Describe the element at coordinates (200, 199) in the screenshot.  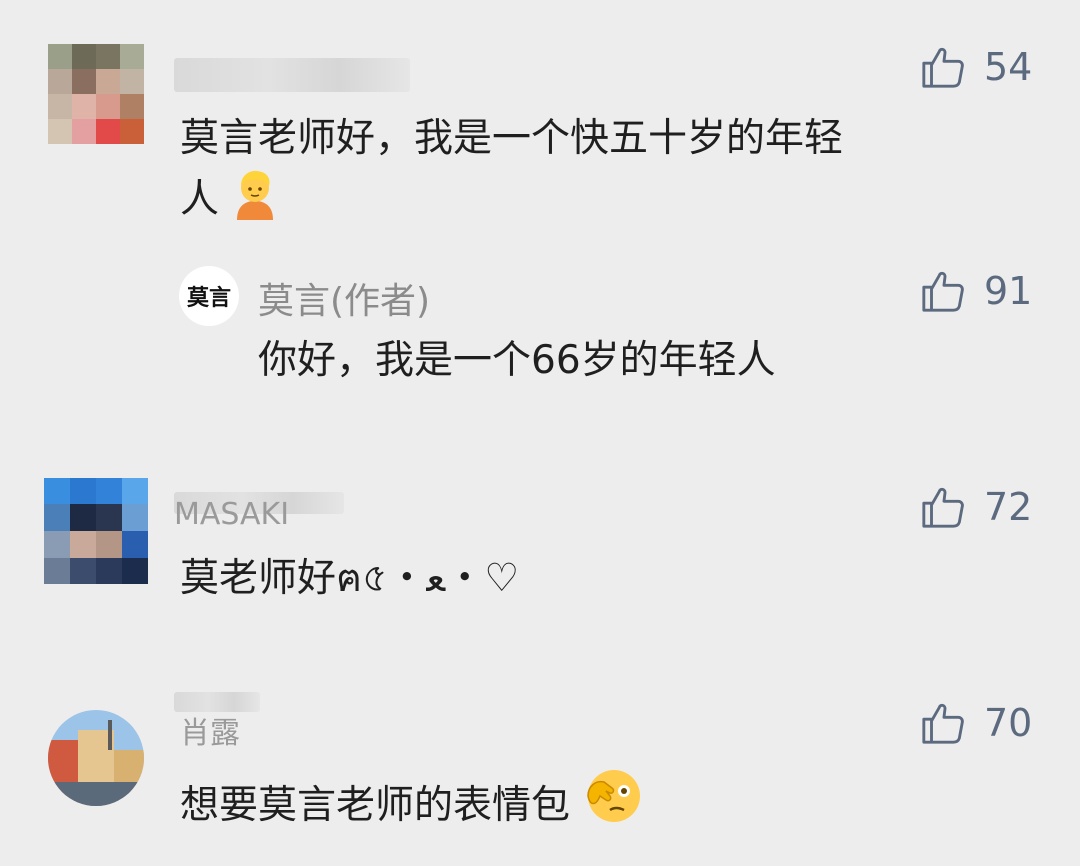
I see `comment-text-line: 人` at that location.